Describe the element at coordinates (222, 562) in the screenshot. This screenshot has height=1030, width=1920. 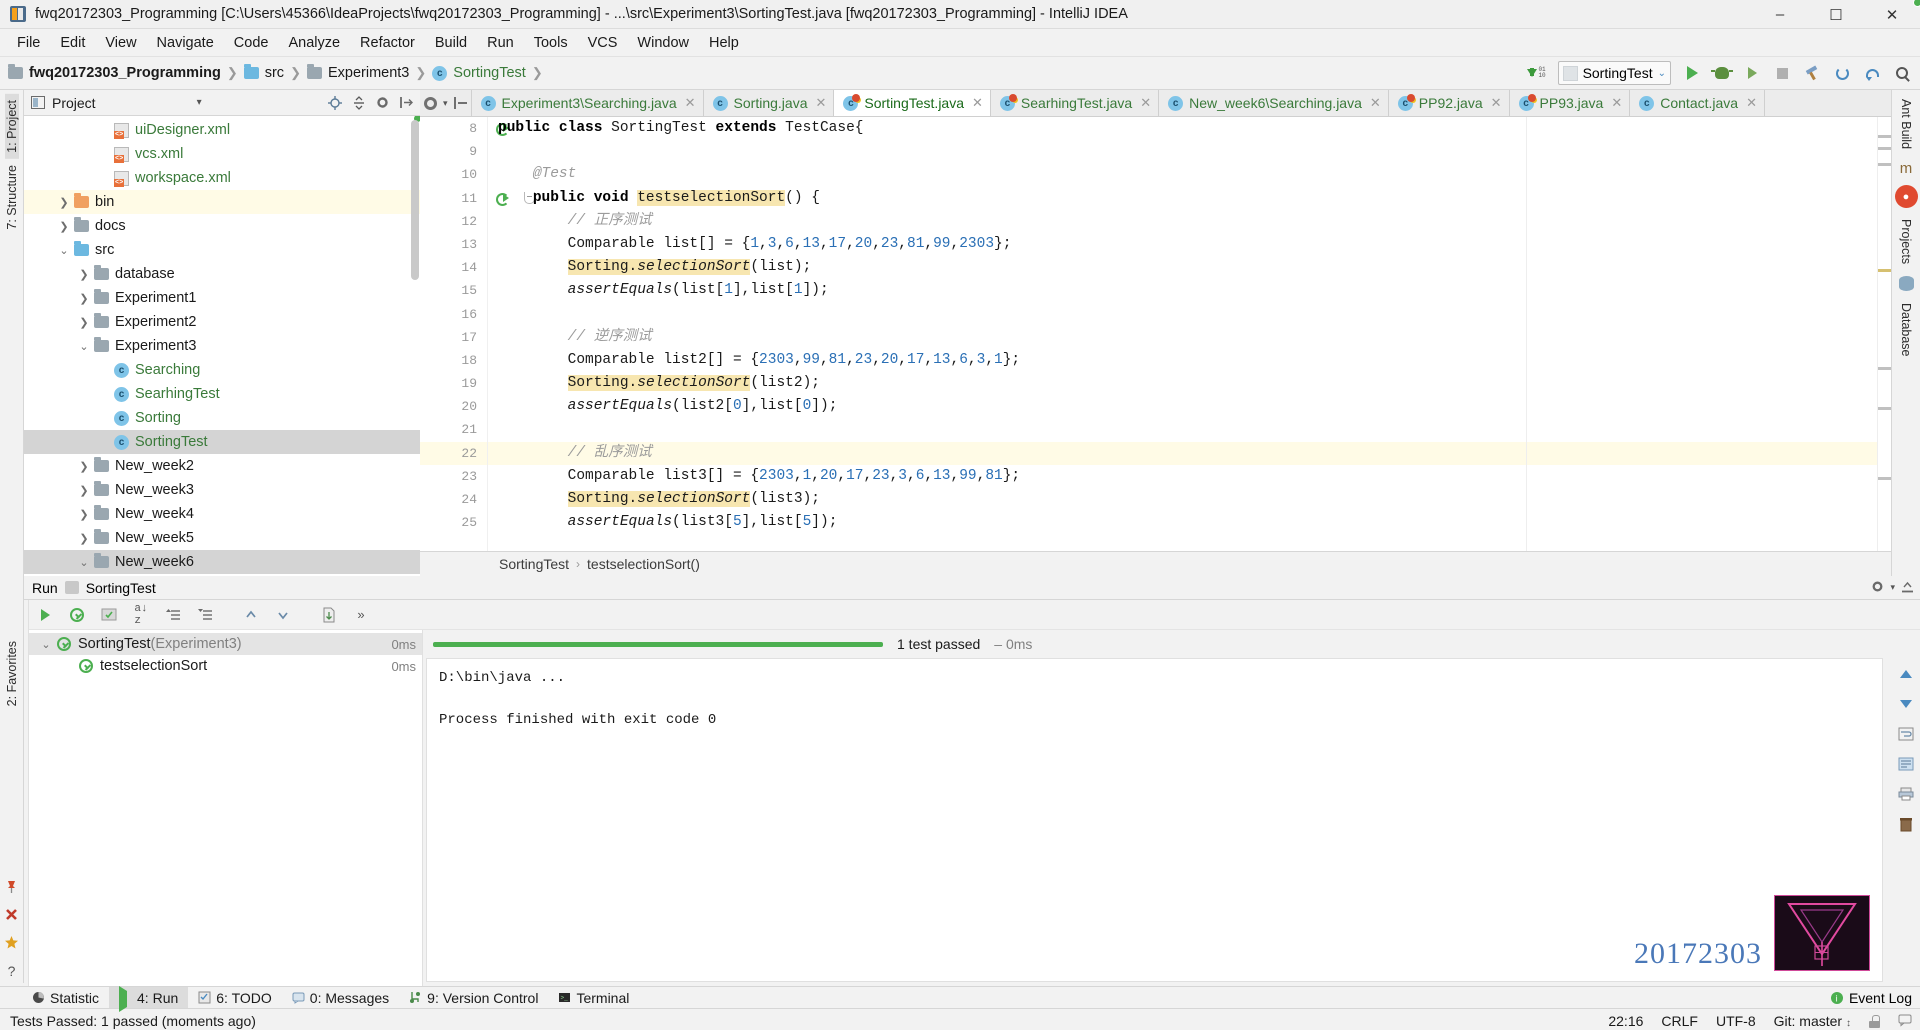
I see `tree-item-new-week6: ⌄ New_week6` at that location.